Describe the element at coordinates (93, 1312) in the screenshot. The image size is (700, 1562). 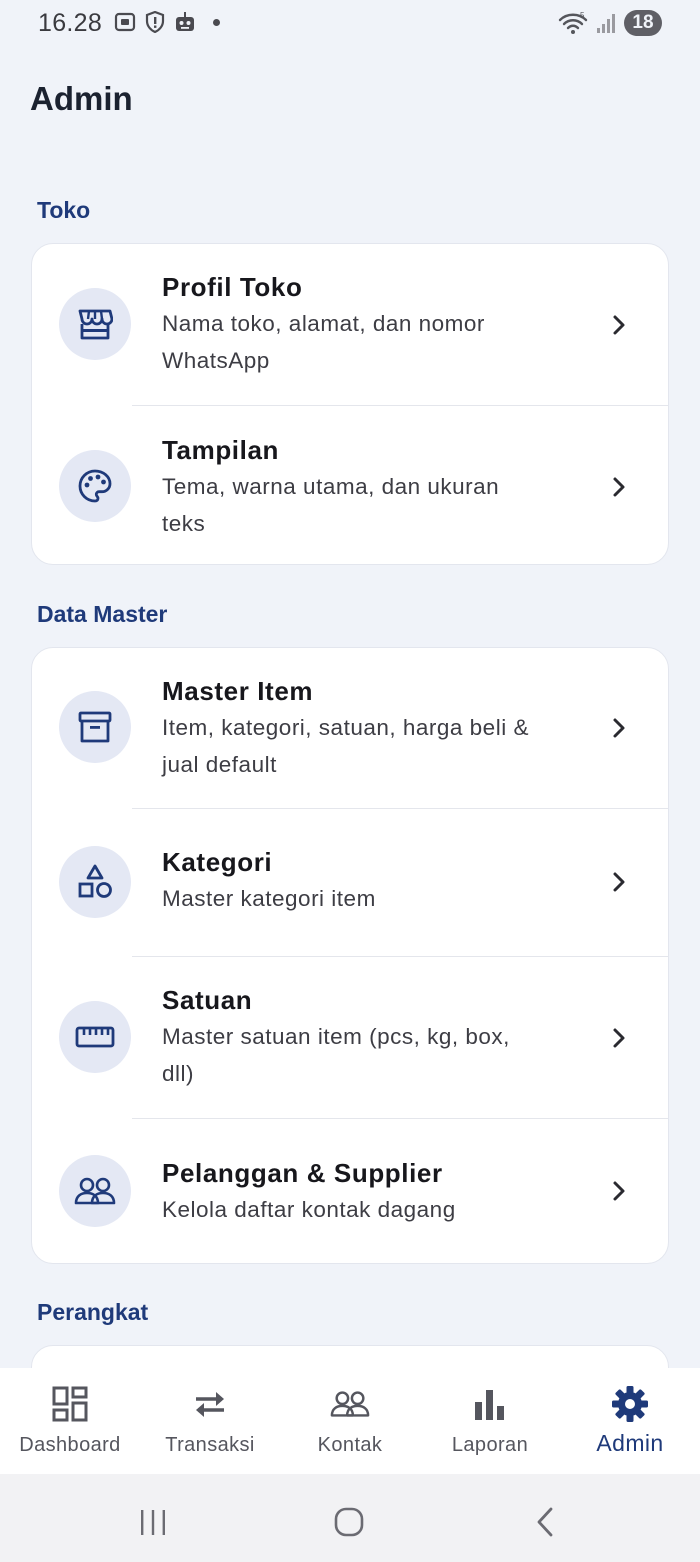
I see `section-title-perangkat: Perangkat` at that location.